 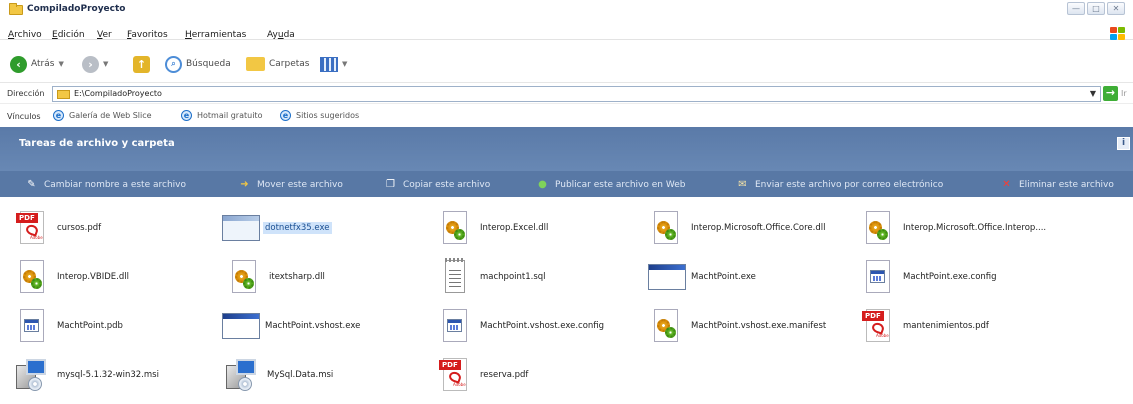 What do you see at coordinates (566, 62) in the screenshot?
I see `standard-toolbar: ‹ Atrás ▼ › ▼ ↑ ⌕ Búsqueda Carpetas ▼` at bounding box center [566, 62].